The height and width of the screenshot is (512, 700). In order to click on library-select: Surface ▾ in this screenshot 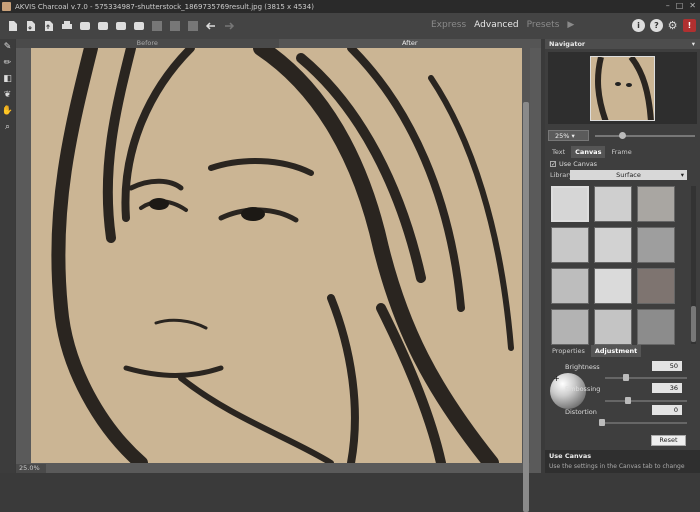, I will do `click(628, 175)`.